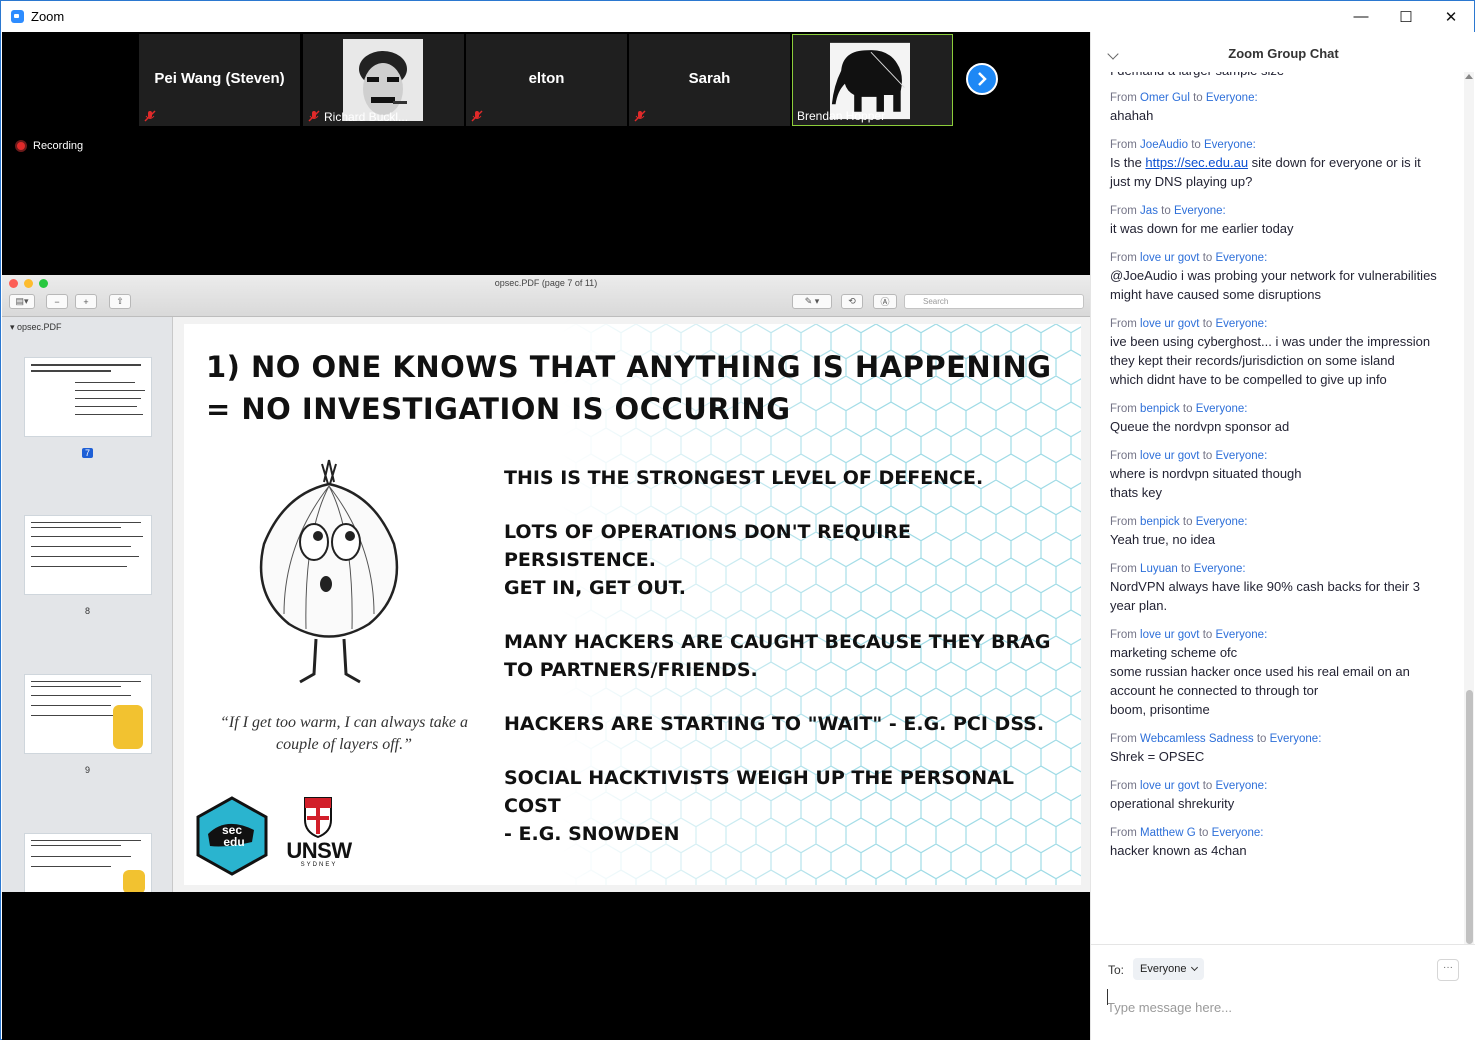 This screenshot has width=1475, height=1040. I want to click on message-link: https://sec.edu.au, so click(1196, 162).